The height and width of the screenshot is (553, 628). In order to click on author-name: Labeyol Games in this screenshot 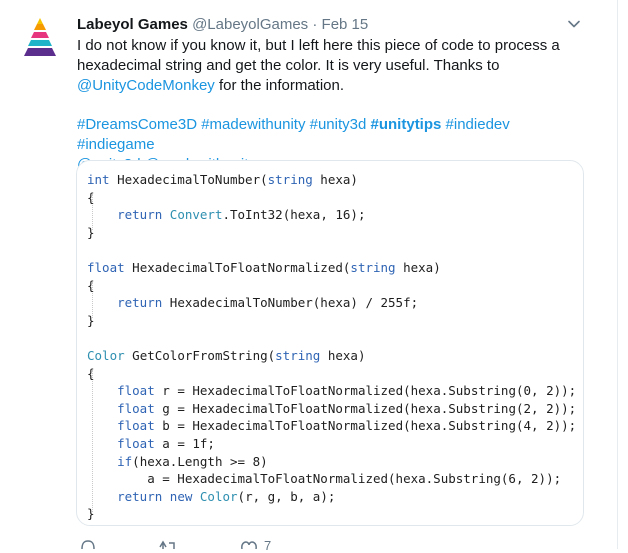, I will do `click(132, 24)`.